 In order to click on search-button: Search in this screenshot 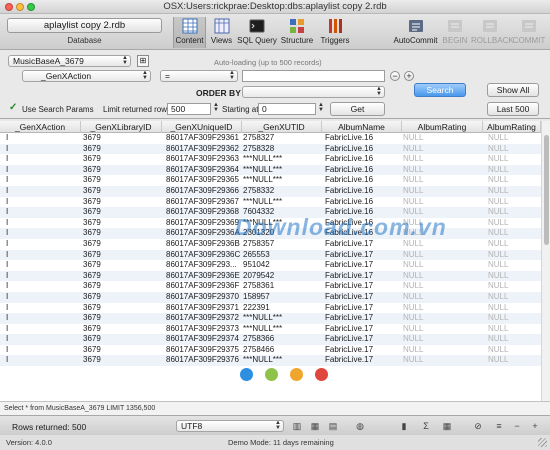, I will do `click(440, 90)`.